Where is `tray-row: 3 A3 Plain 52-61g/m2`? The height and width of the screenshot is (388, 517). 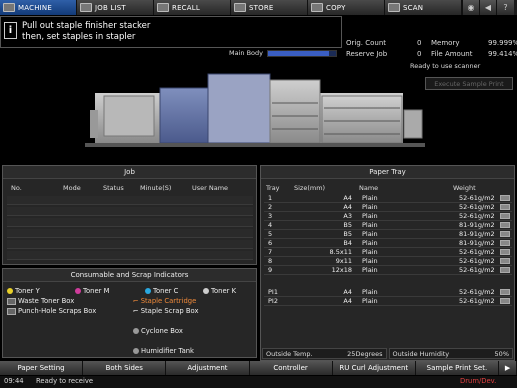 tray-row: 3 A3 Plain 52-61g/m2 is located at coordinates (388, 216).